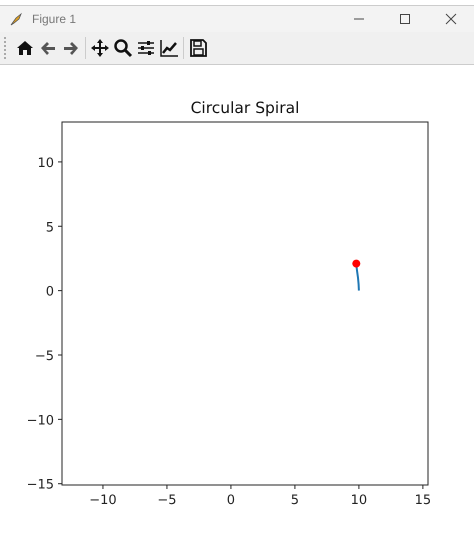  Describe the element at coordinates (103, 500) in the screenshot. I see `x-tick-label: −10` at that location.